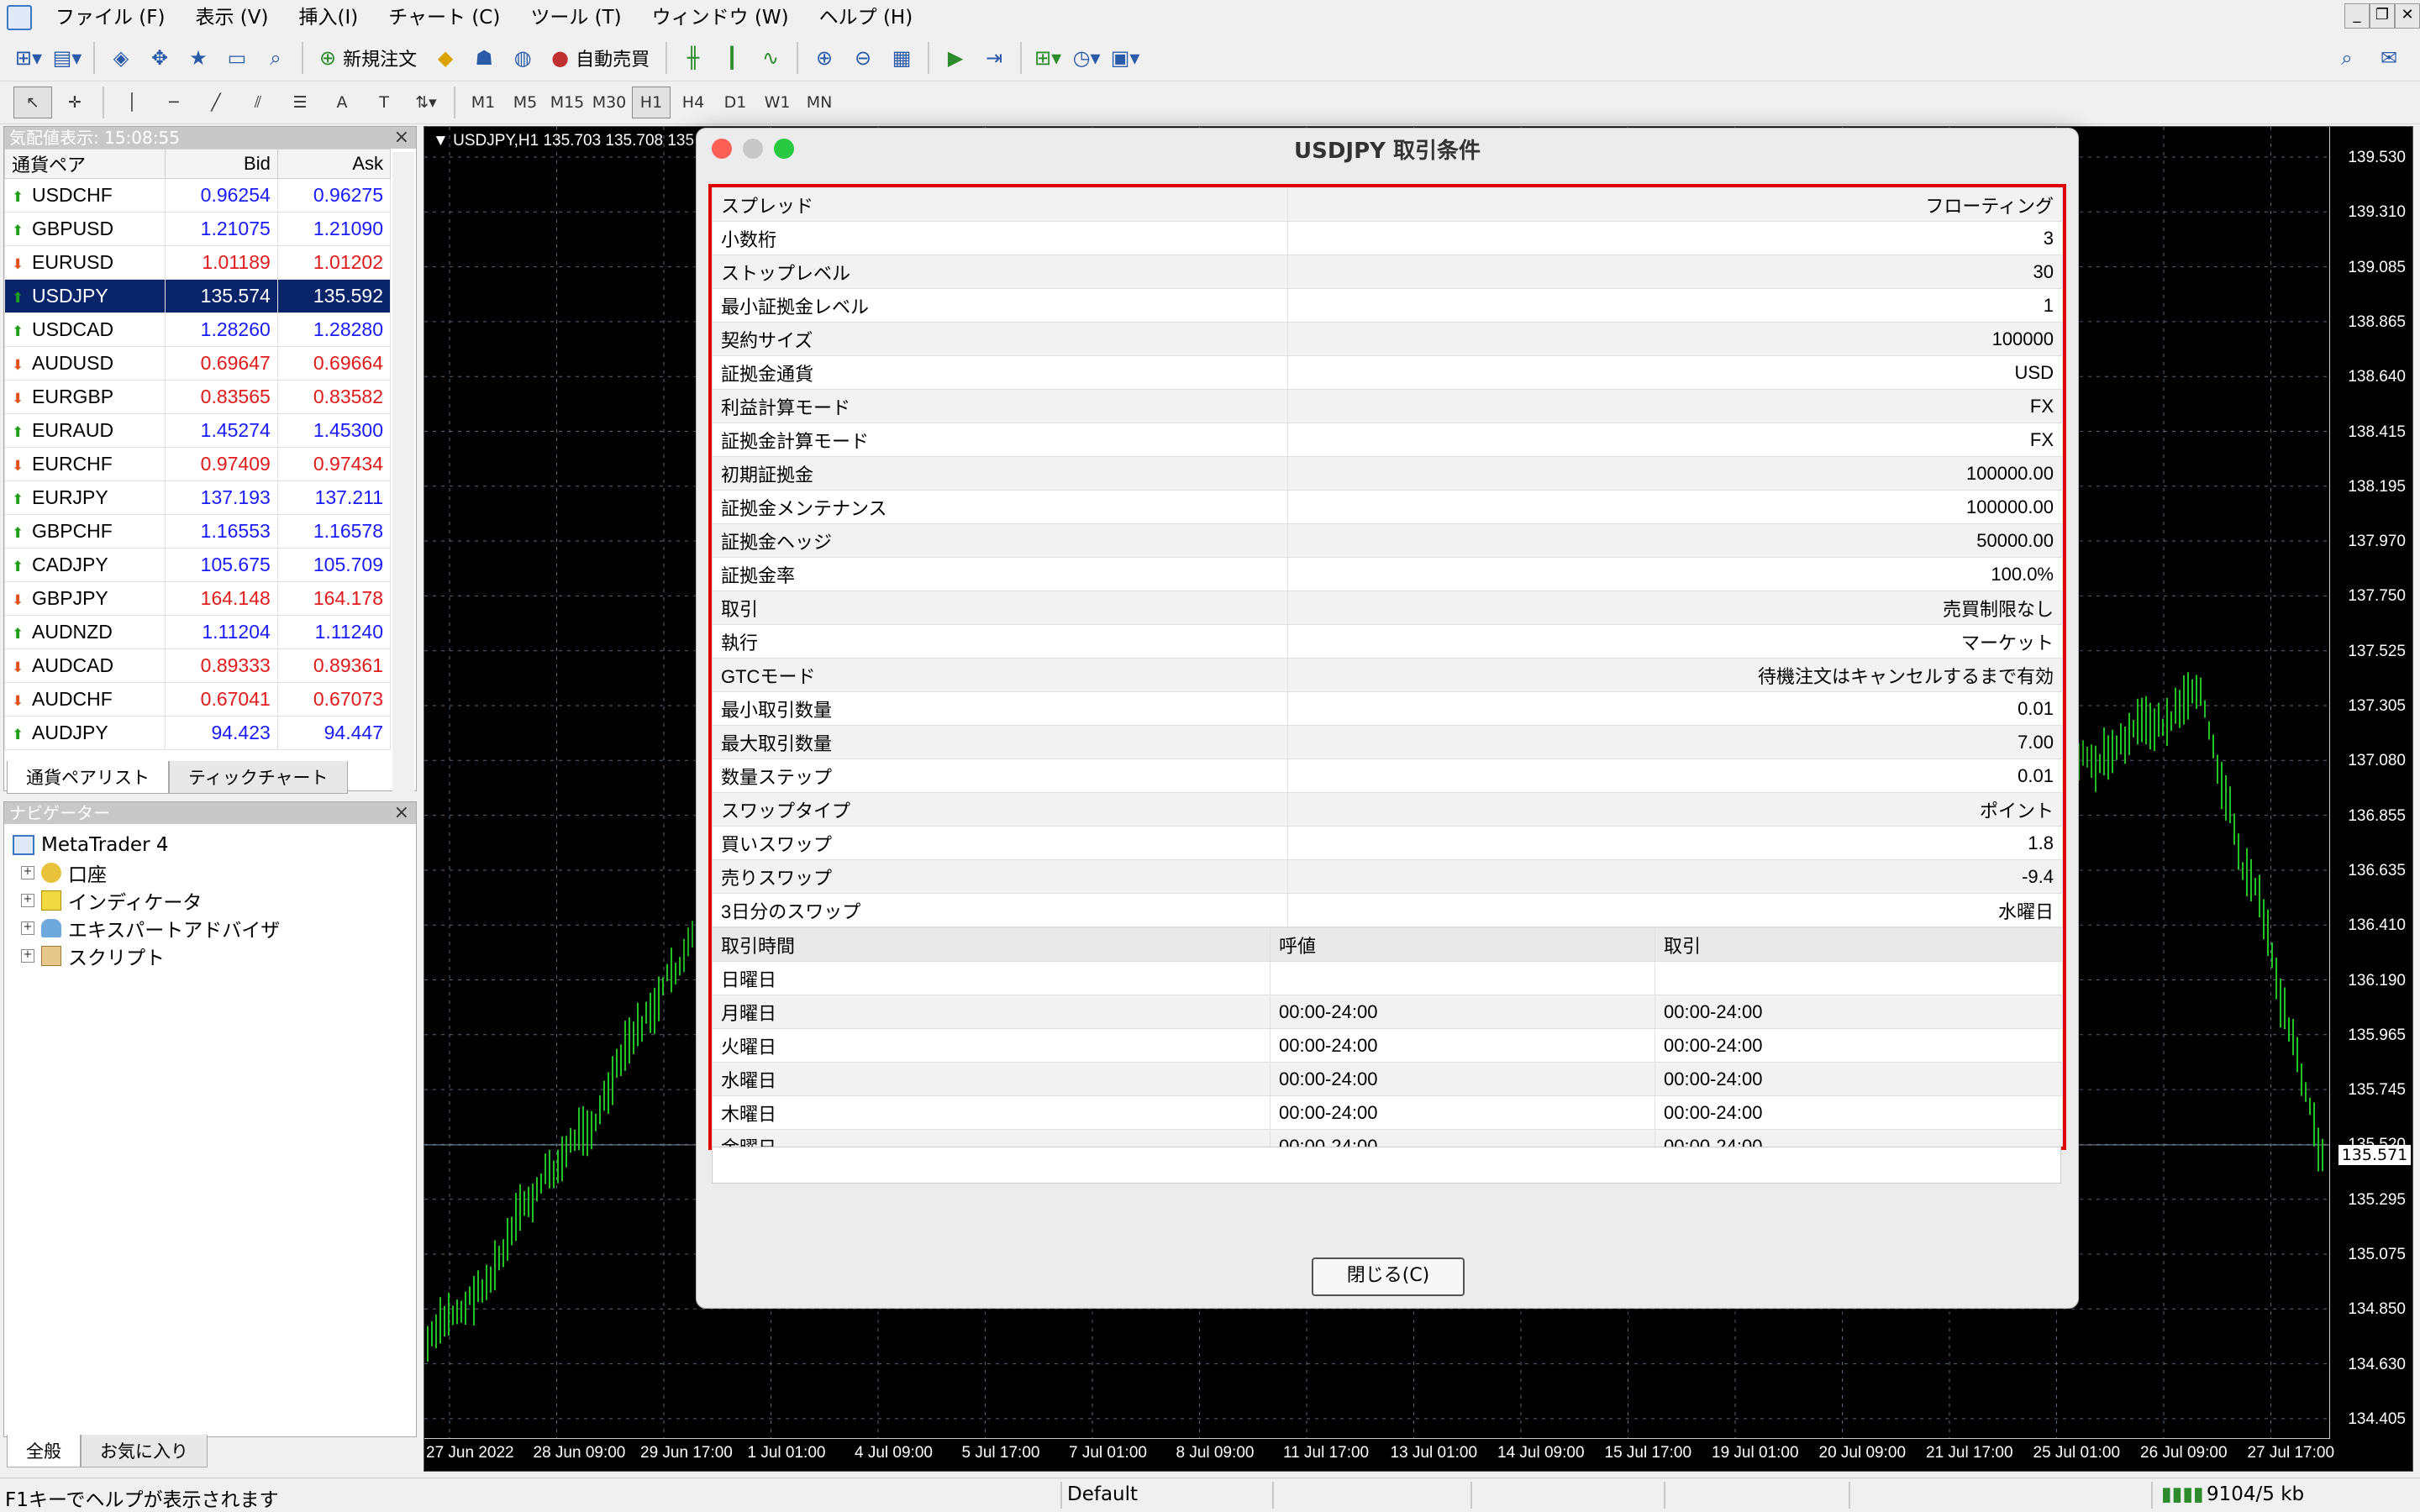  What do you see at coordinates (1388, 1276) in the screenshot?
I see `close-button: 閉じる(C)` at bounding box center [1388, 1276].